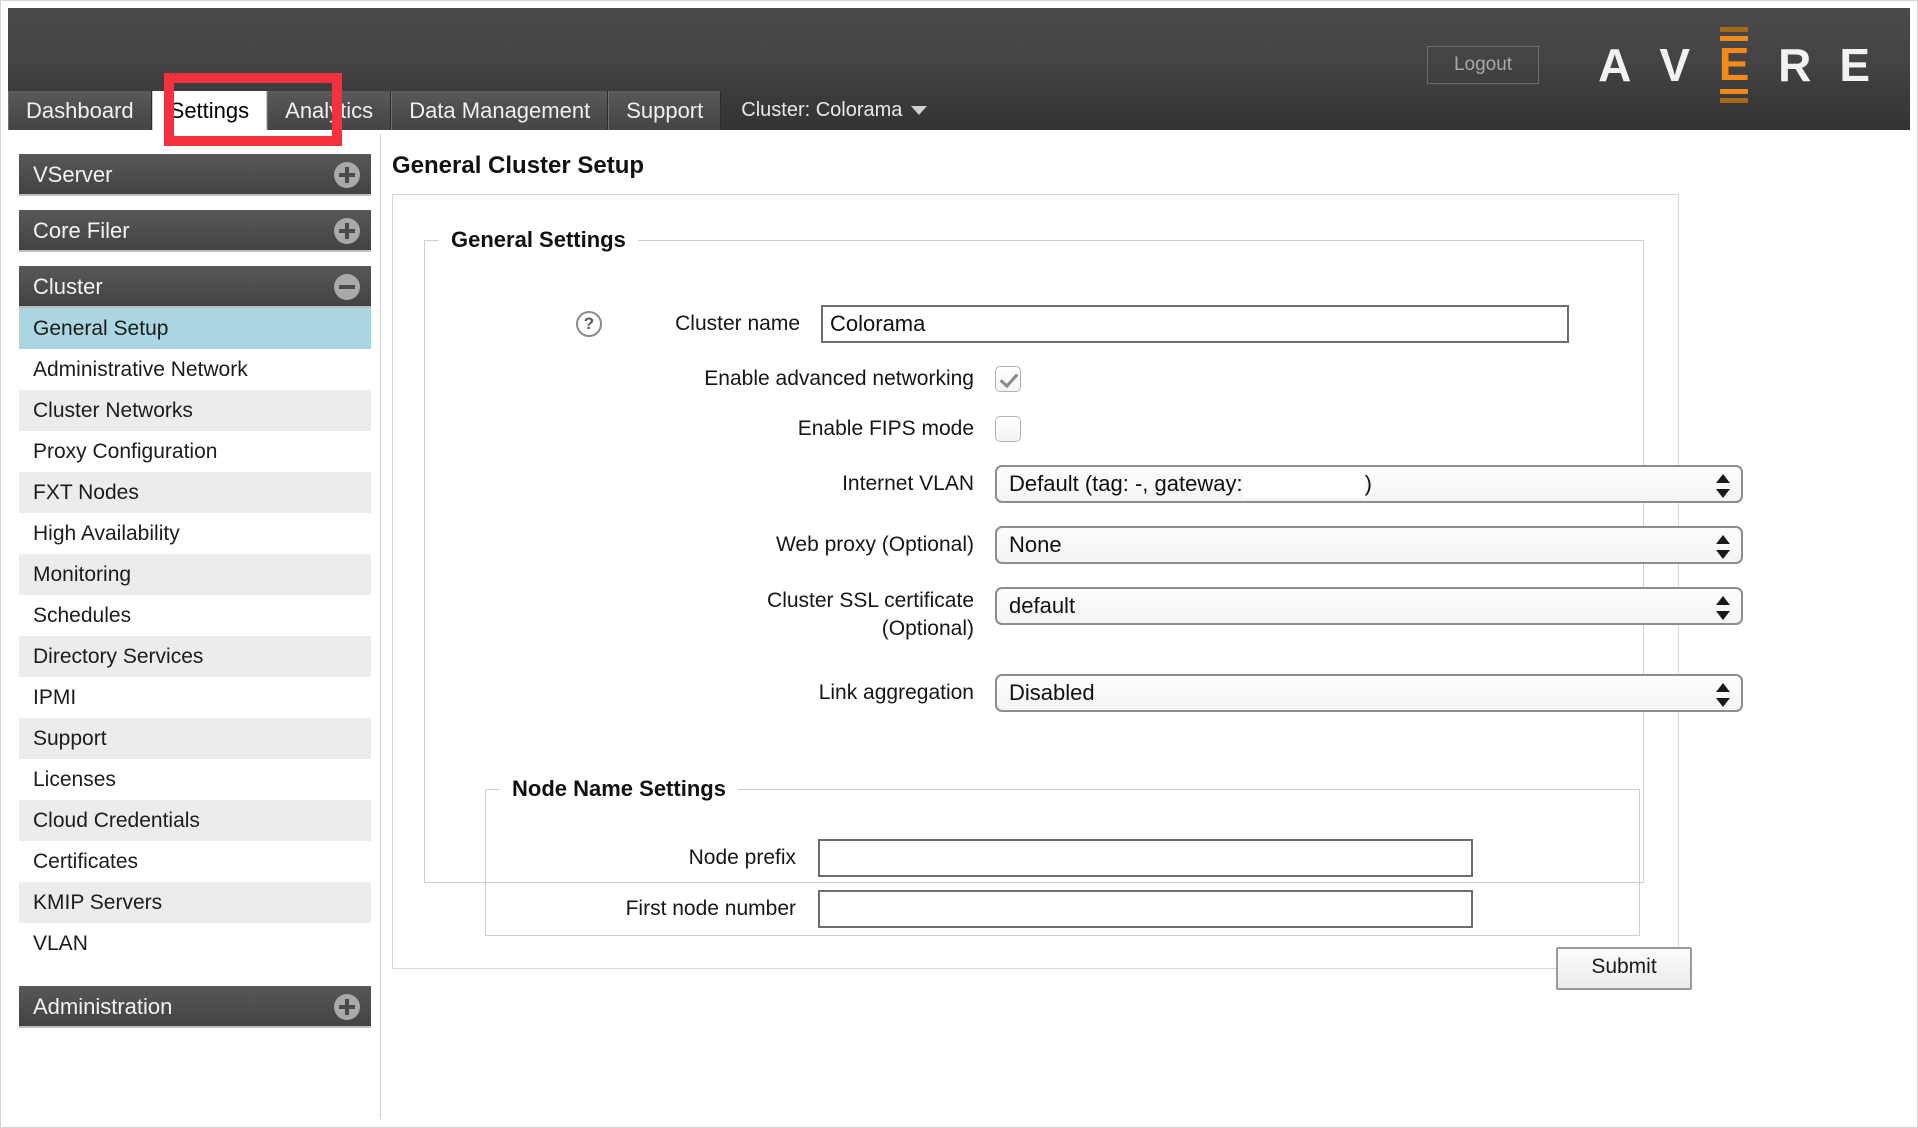 Image resolution: width=1918 pixels, height=1128 pixels. I want to click on sidebar-header-vserver: VServer, so click(195, 175).